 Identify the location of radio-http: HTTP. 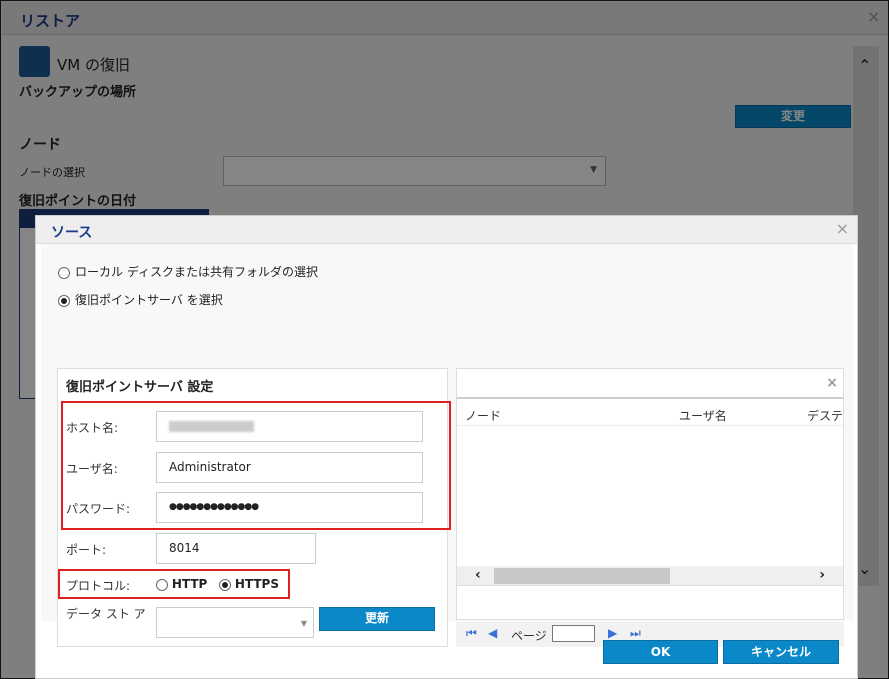
(181, 584).